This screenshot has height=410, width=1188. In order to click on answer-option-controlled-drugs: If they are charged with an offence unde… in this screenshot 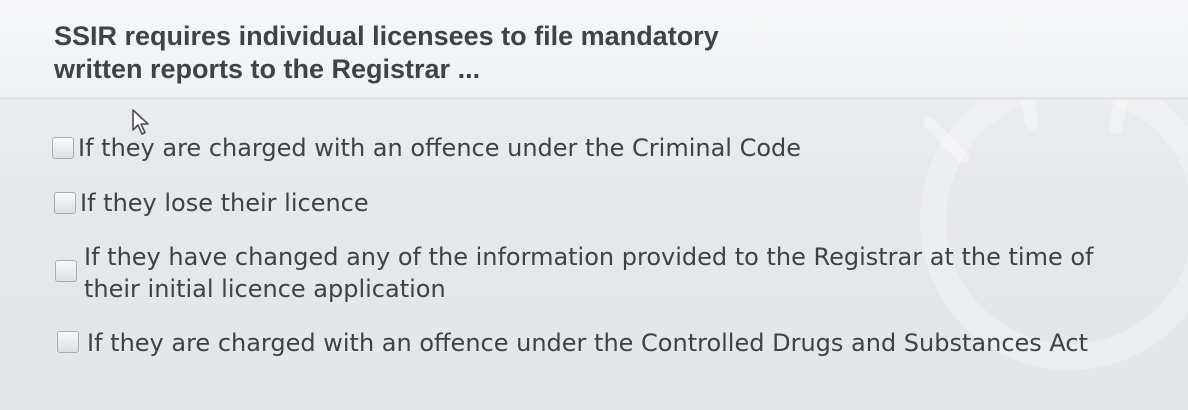, I will do `click(590, 345)`.